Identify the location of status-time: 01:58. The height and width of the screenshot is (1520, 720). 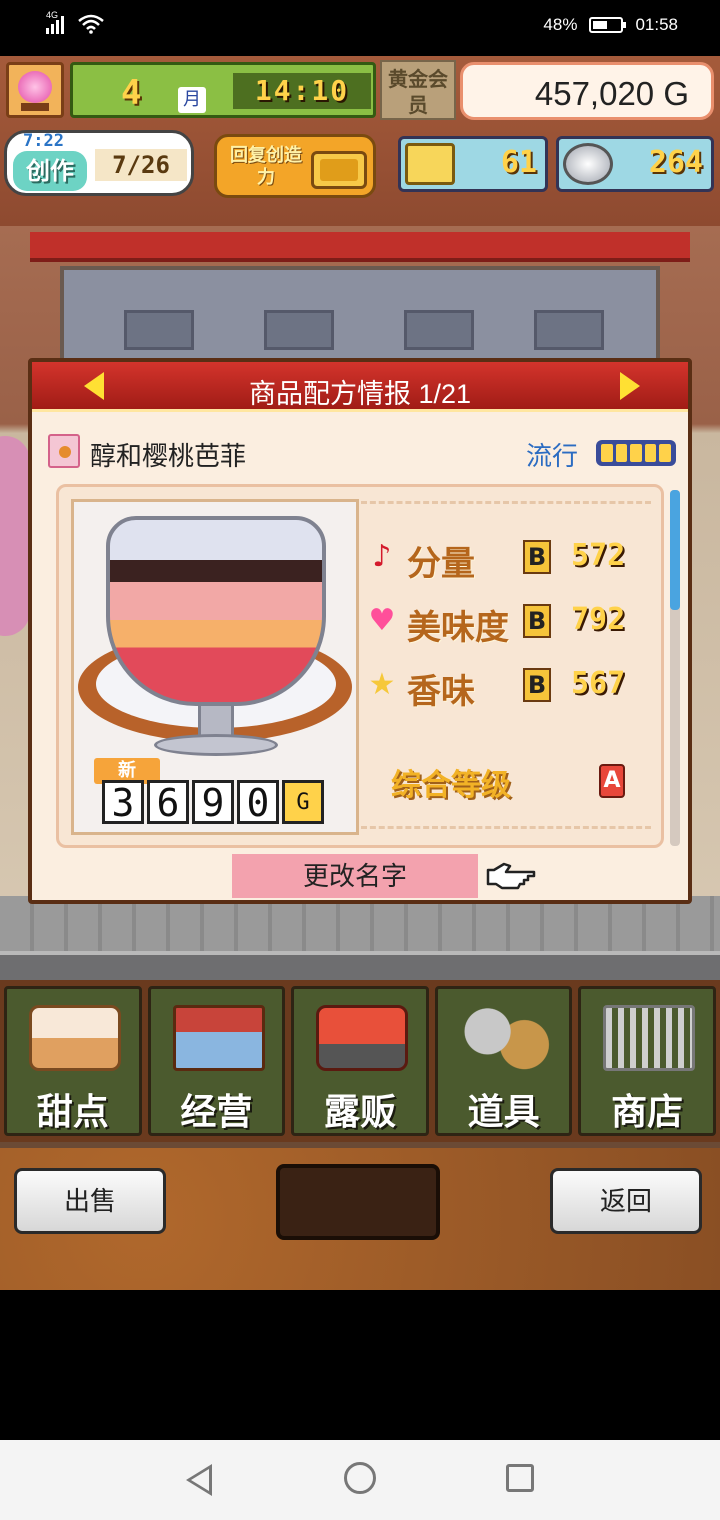
(656, 24).